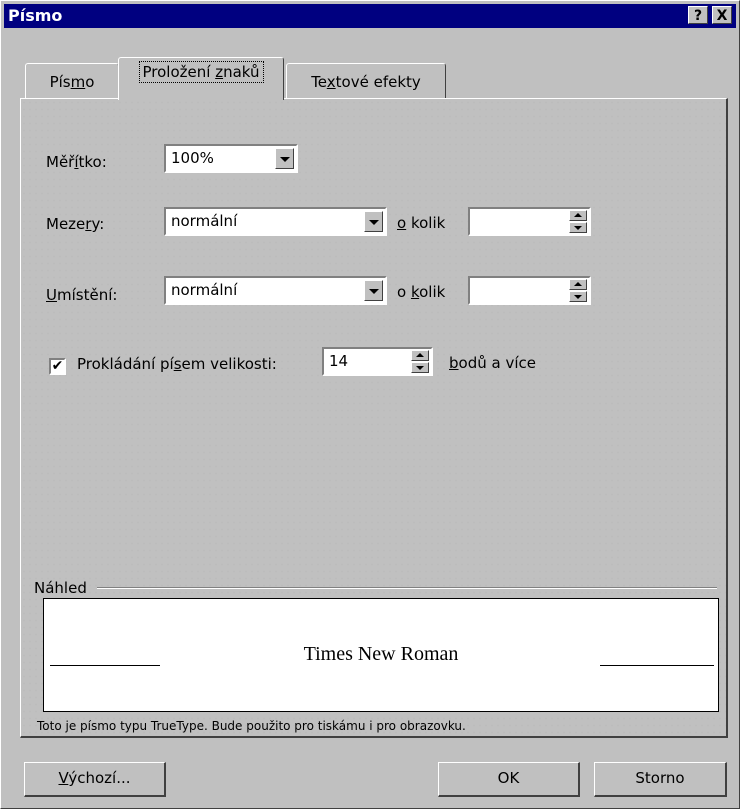 The width and height of the screenshot is (740, 809). I want to click on tab-text-effects: Textové efekty, so click(366, 80).